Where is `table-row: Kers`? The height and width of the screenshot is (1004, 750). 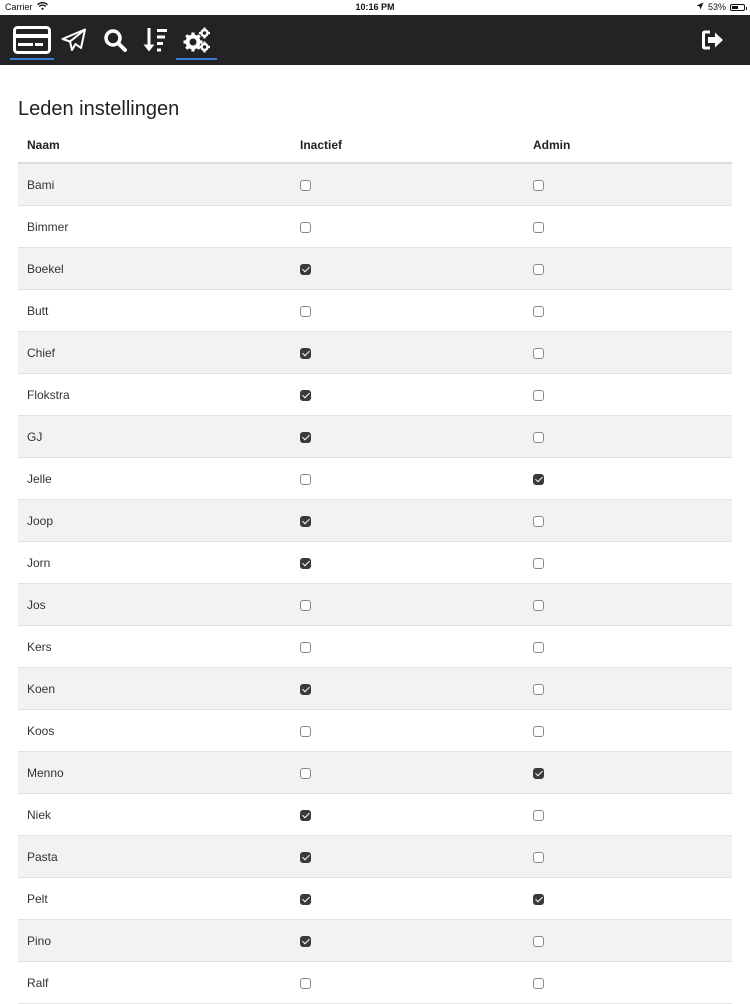 table-row: Kers is located at coordinates (375, 647).